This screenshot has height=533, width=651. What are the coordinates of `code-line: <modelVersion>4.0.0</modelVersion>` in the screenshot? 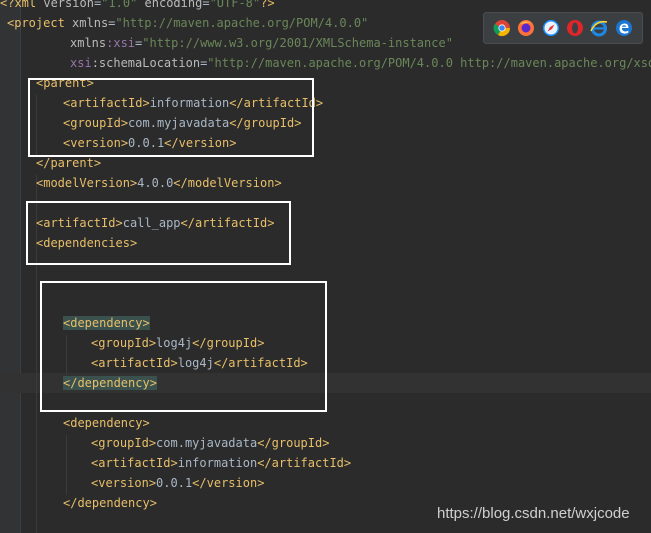 It's located at (159, 183).